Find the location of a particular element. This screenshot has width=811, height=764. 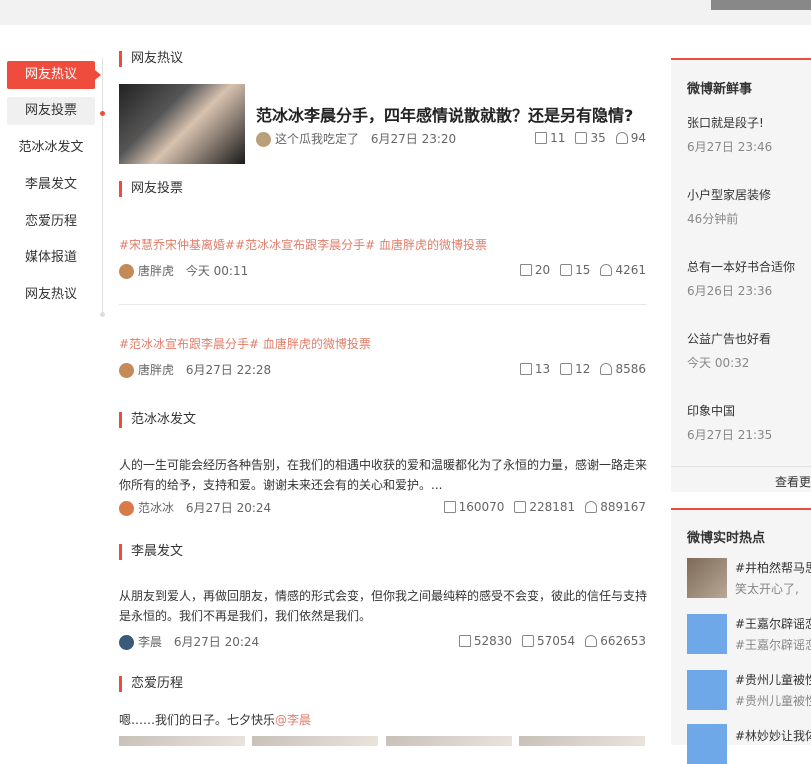

mention-link: @李晨 is located at coordinates (293, 720).